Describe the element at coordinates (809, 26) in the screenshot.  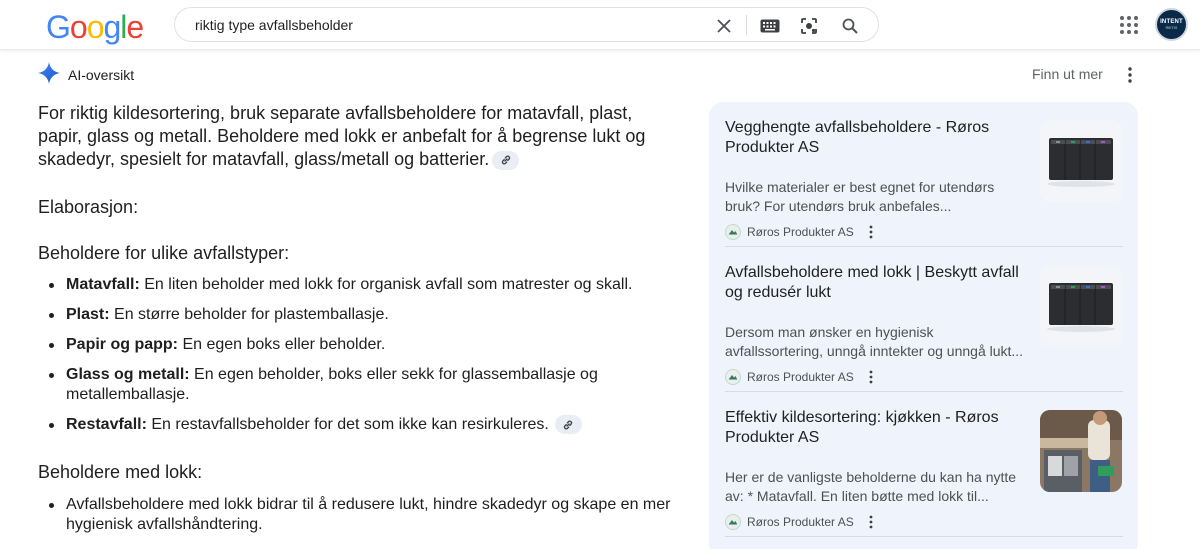
I see `lens-icon` at that location.